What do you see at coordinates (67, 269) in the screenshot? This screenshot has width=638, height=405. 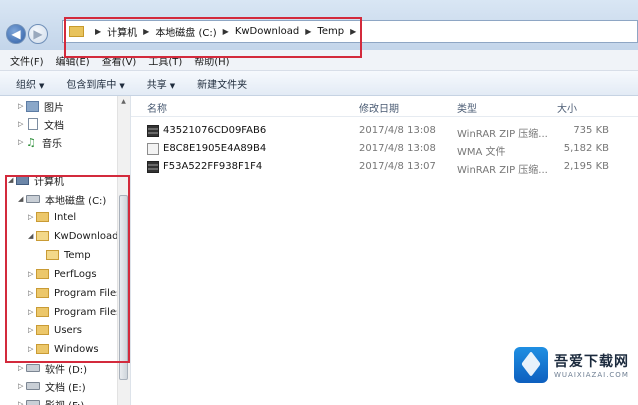 I see `highlight-box-tree` at bounding box center [67, 269].